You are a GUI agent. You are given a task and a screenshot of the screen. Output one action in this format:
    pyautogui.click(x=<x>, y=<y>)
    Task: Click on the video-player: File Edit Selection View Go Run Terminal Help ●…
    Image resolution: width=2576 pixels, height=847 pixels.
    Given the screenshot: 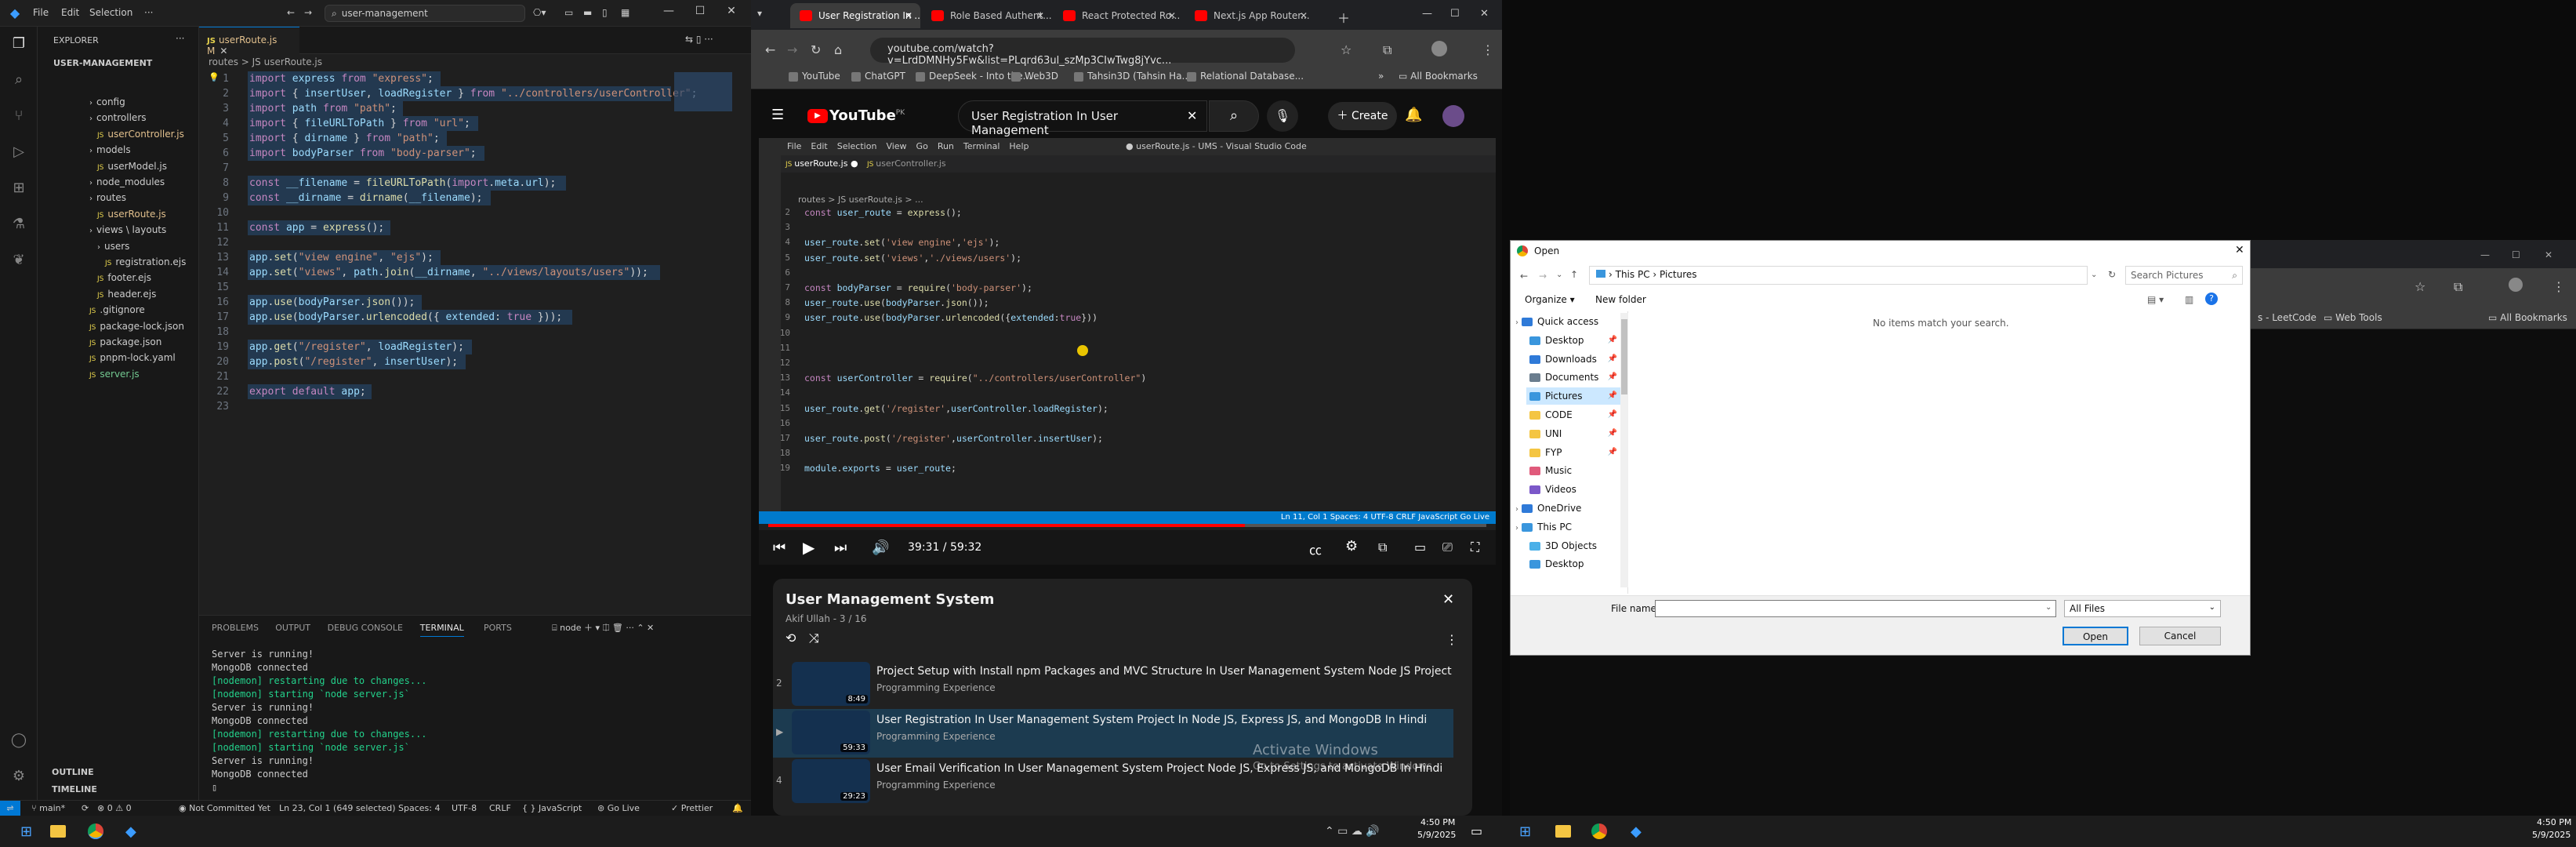 What is the action you would take?
    pyautogui.click(x=1128, y=351)
    